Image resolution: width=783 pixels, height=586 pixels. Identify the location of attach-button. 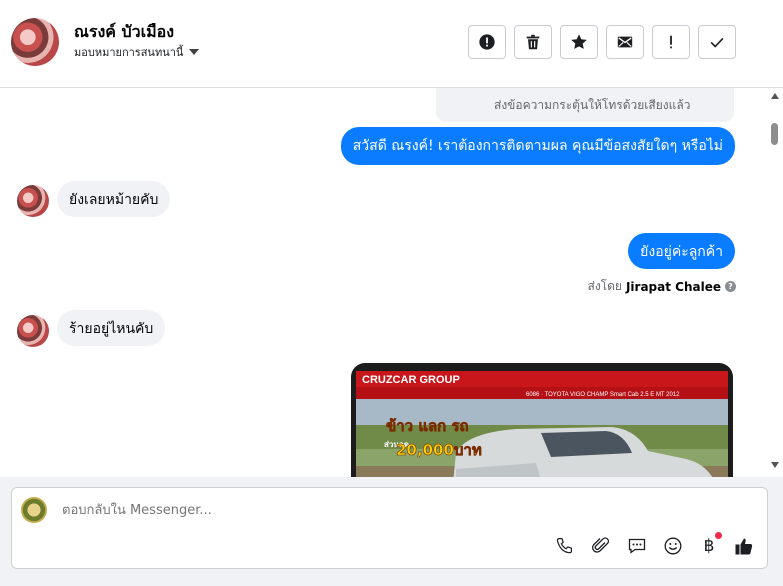
(601, 546).